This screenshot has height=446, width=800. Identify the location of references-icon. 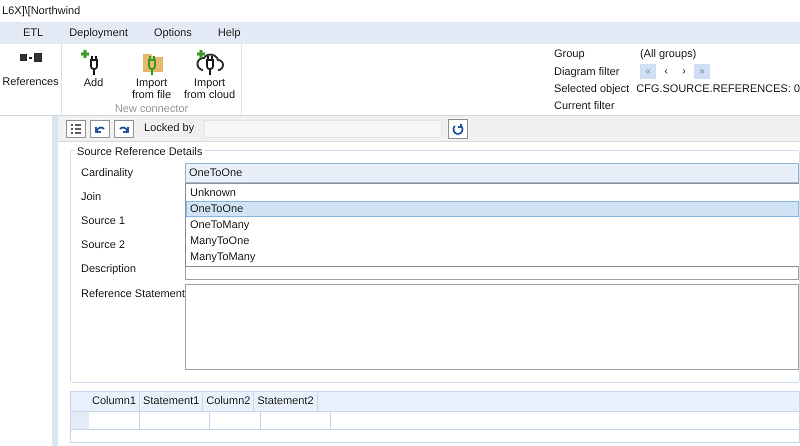
(30, 58).